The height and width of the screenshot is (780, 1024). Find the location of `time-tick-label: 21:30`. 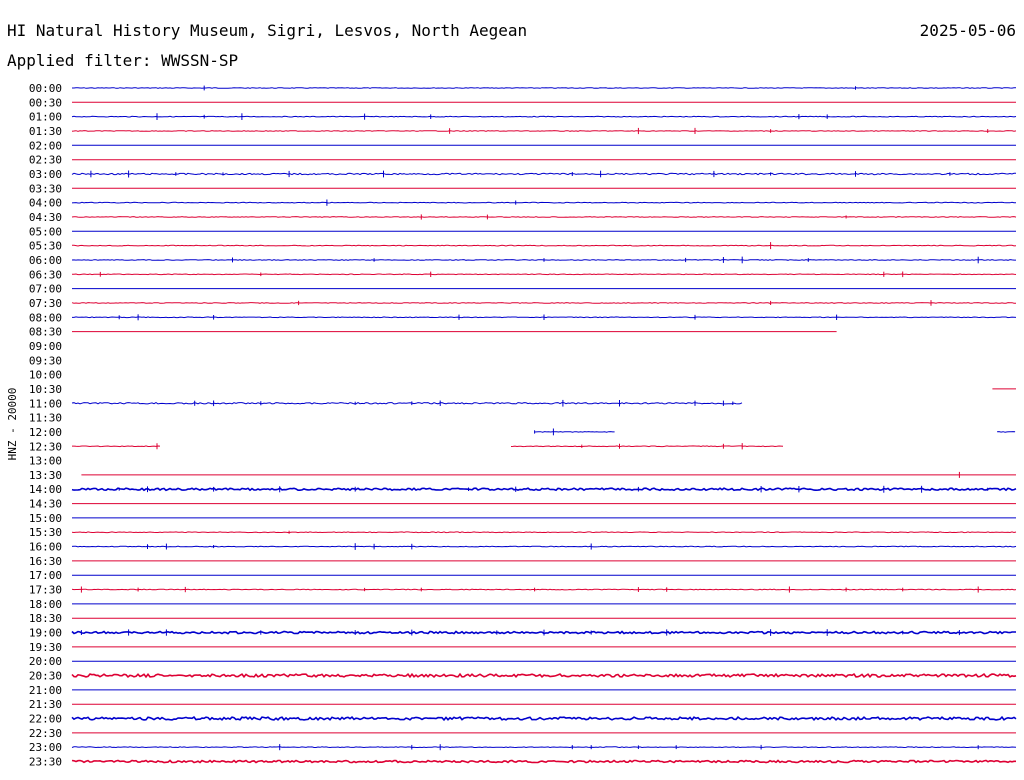

time-tick-label: 21:30 is located at coordinates (45, 704).